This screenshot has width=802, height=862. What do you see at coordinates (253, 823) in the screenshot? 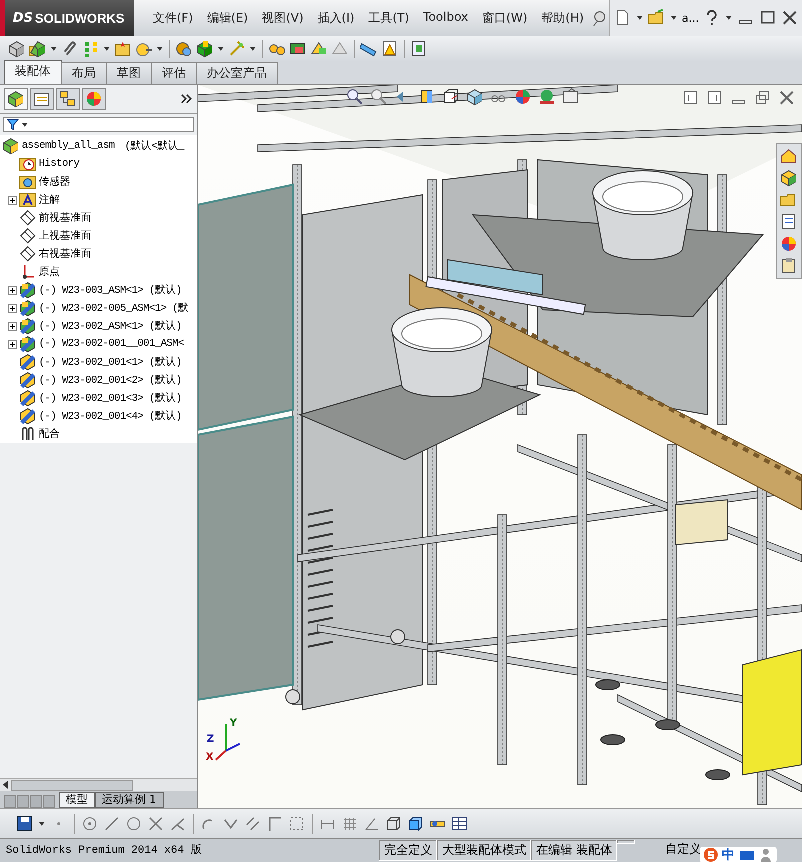
I see `parallel-icon` at bounding box center [253, 823].